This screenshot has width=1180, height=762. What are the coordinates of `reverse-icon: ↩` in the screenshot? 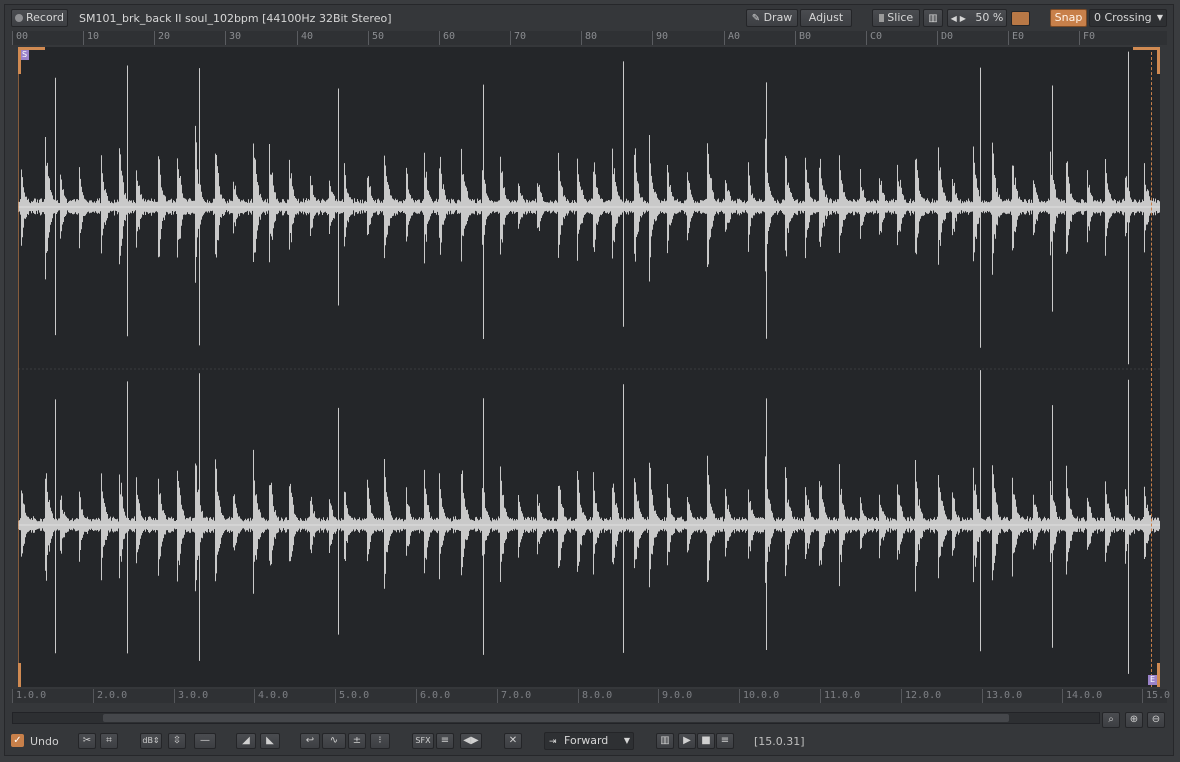 It's located at (310, 741).